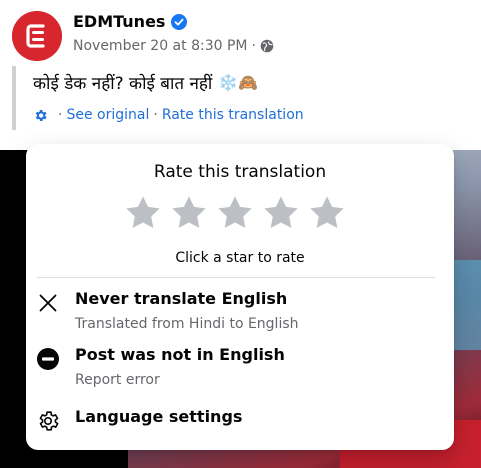  I want to click on language-settings-item: Language settings, so click(238, 419).